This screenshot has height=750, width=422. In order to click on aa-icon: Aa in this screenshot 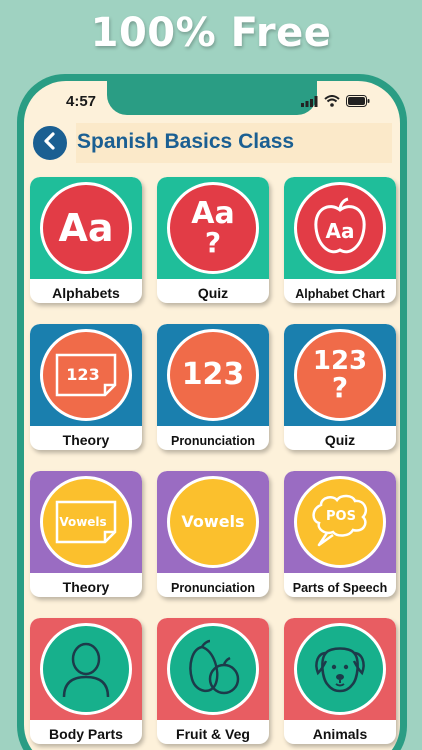, I will do `click(86, 228)`.